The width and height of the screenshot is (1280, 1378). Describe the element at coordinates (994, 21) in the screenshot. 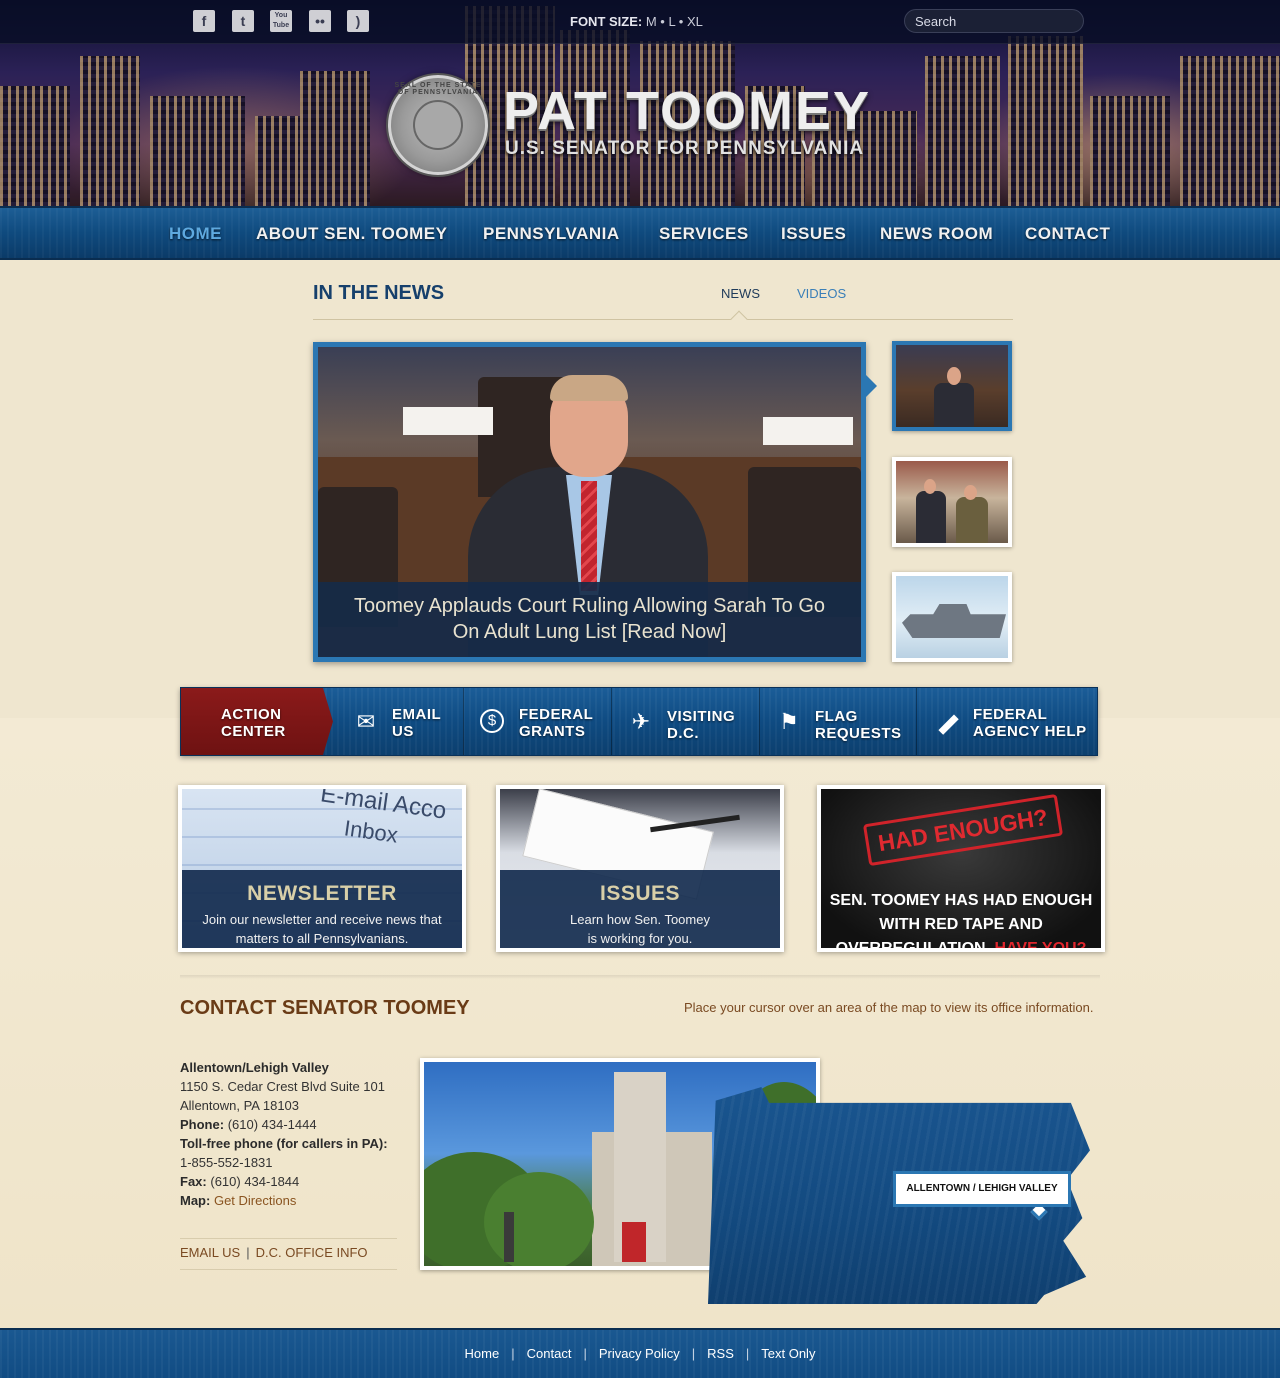

I see `search-input` at that location.